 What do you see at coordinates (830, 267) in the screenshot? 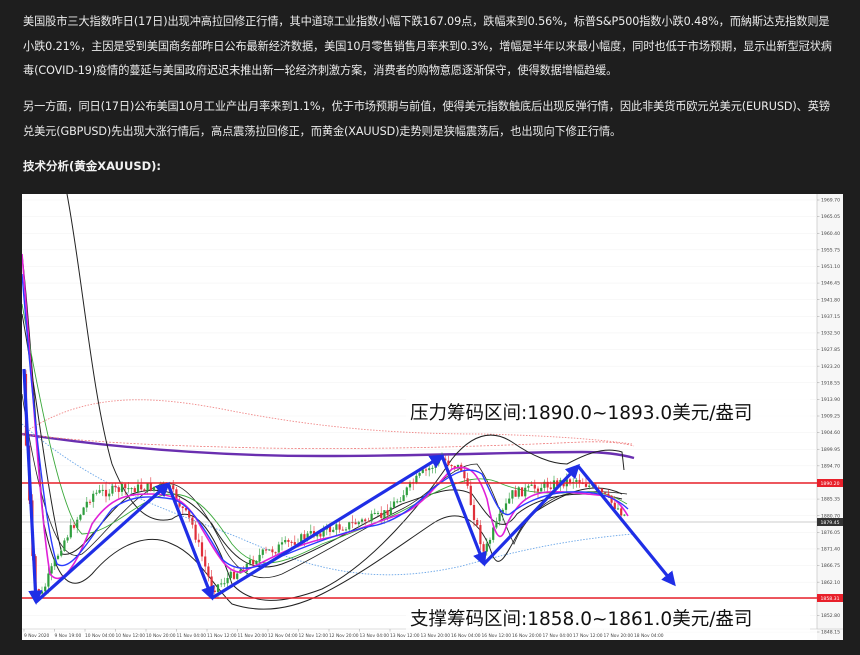
I see `price-tick-label: 1951.10` at bounding box center [830, 267].